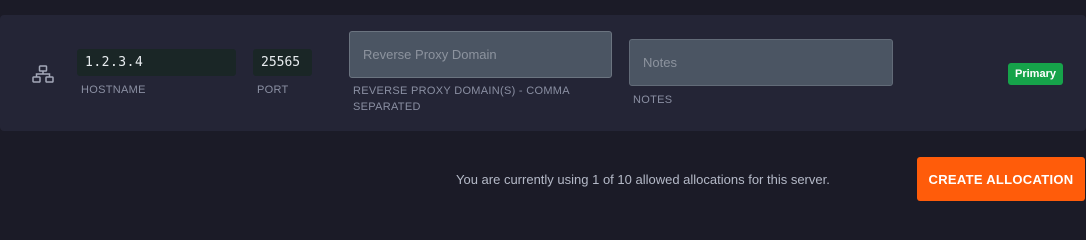 The height and width of the screenshot is (240, 1086). Describe the element at coordinates (653, 100) in the screenshot. I see `notes-label: NOTES` at that location.